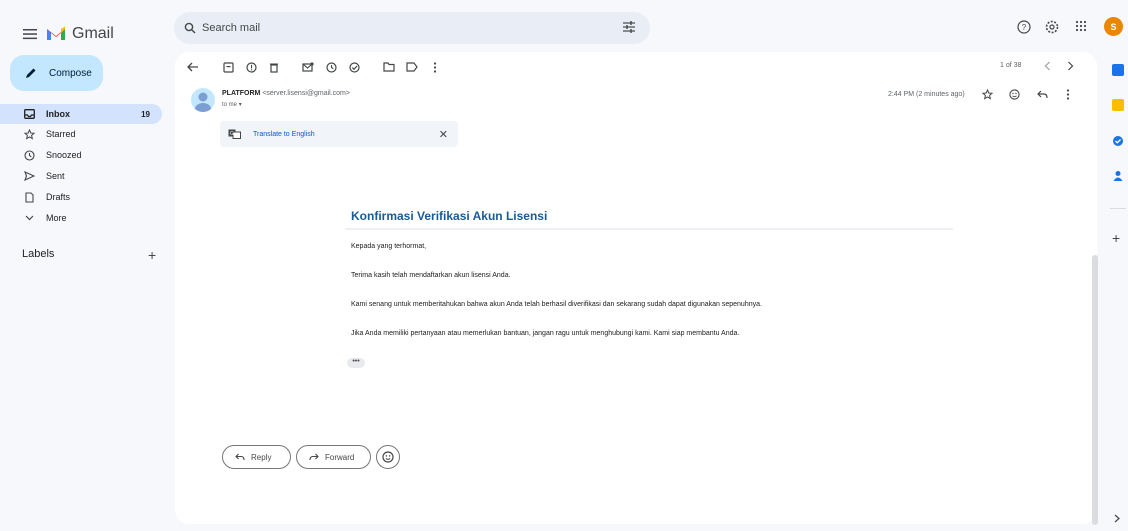  I want to click on close-icon: ✕, so click(443, 134).